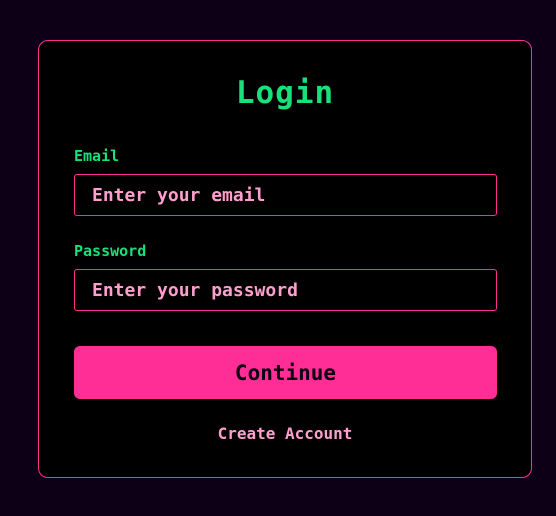  What do you see at coordinates (285, 372) in the screenshot?
I see `continue-button: Continue` at bounding box center [285, 372].